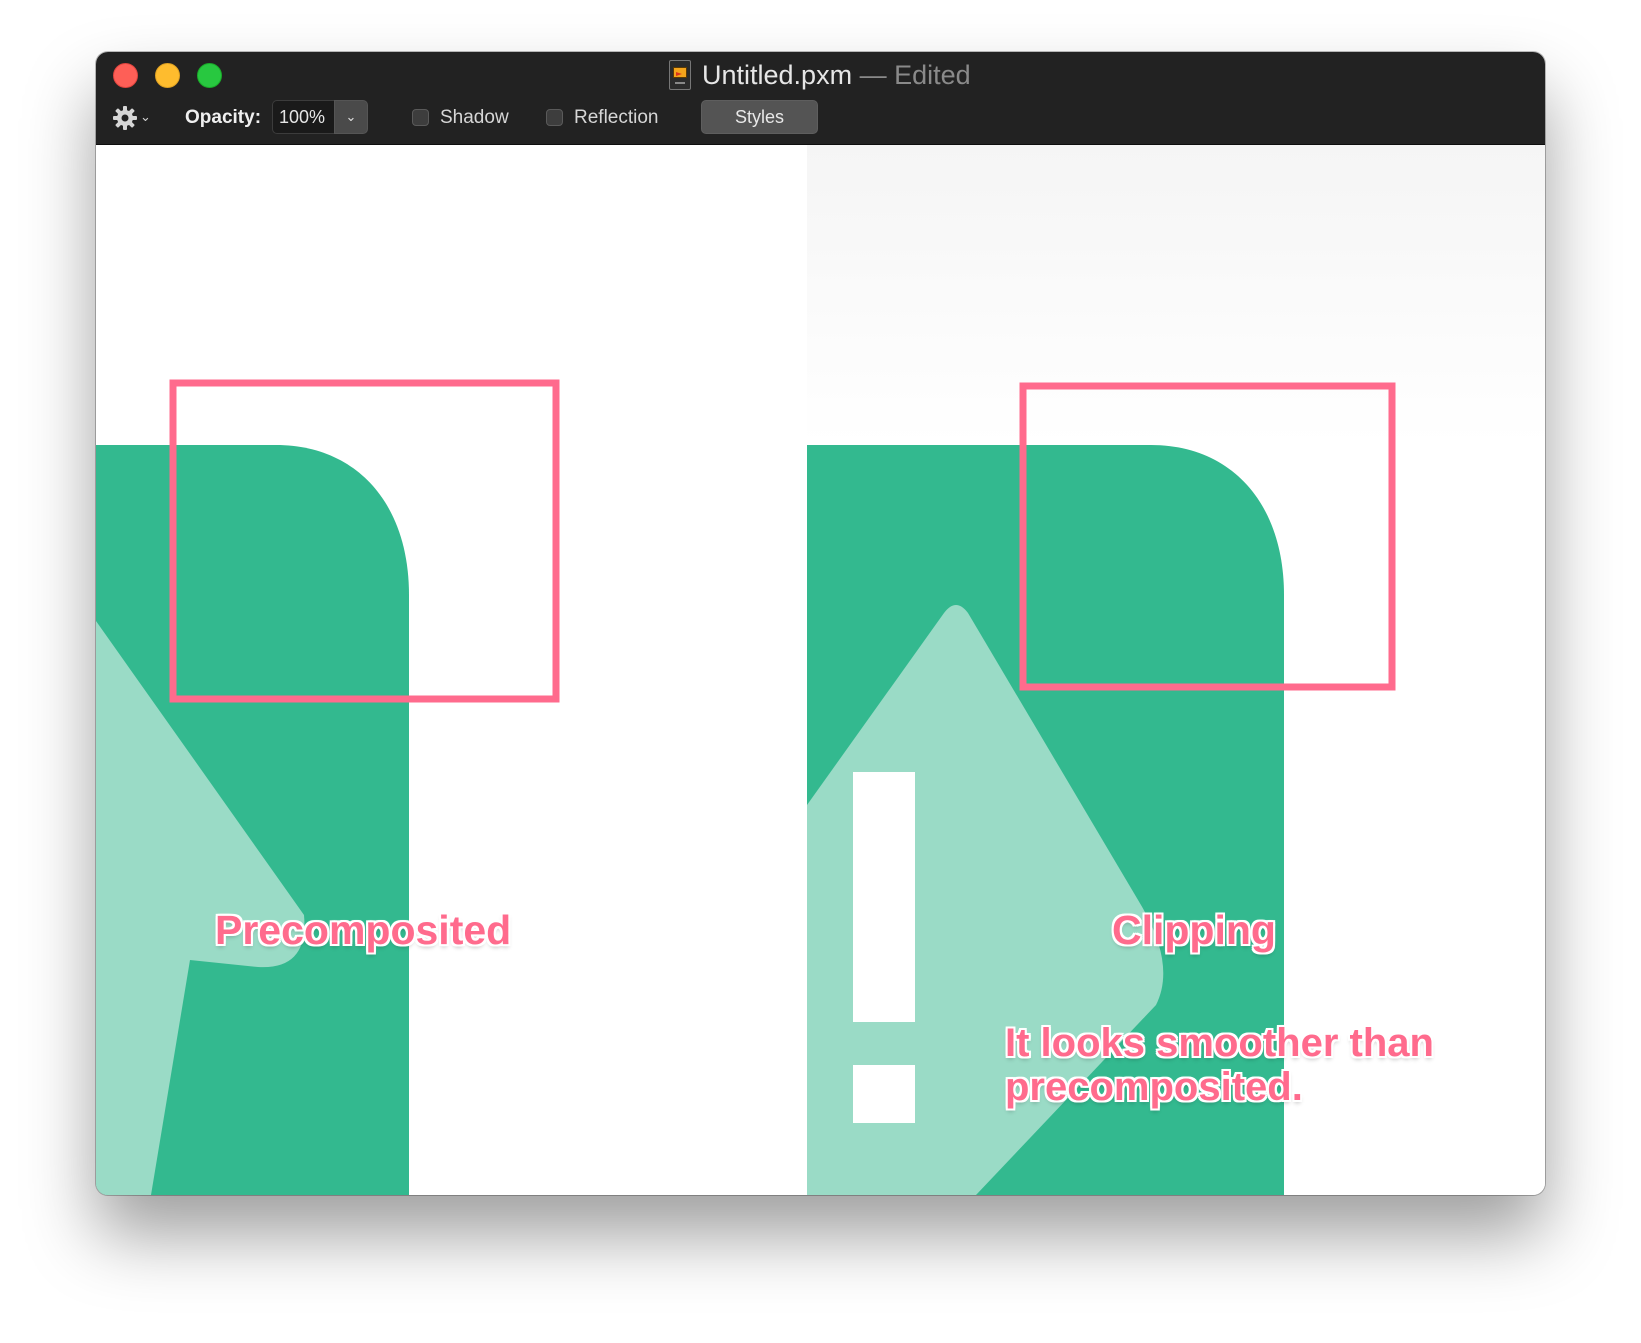  I want to click on pxm-document-icon, so click(680, 75).